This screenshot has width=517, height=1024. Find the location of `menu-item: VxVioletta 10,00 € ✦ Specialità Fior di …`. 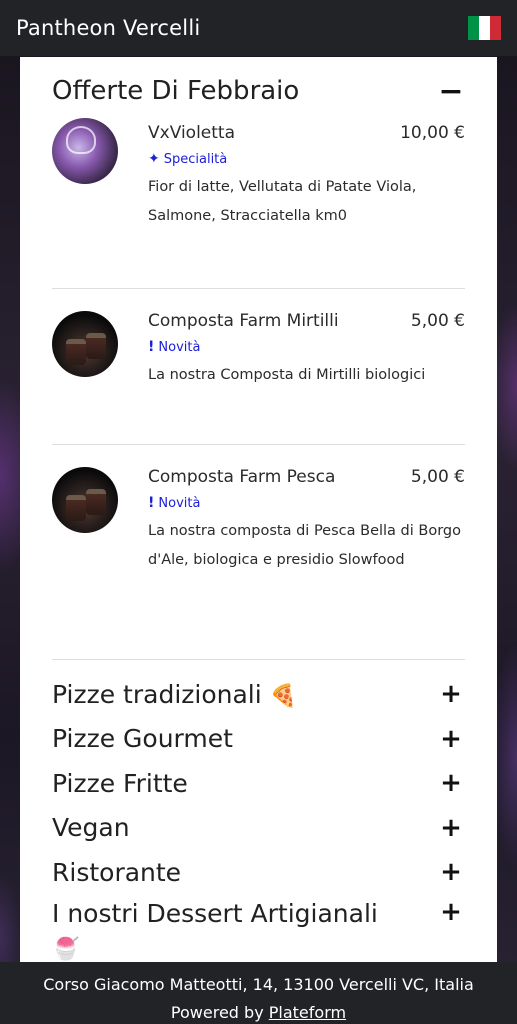

menu-item: VxVioletta 10,00 € ✦ Specialità Fior di … is located at coordinates (258, 203).